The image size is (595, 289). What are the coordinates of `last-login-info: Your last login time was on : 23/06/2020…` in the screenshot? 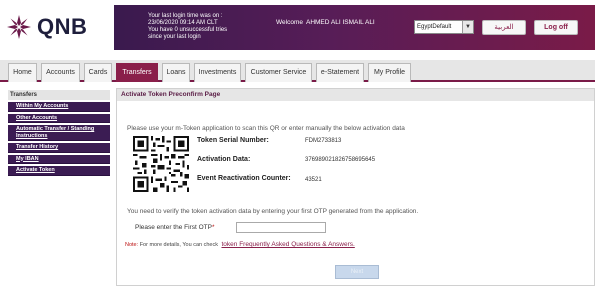 It's located at (218, 27).